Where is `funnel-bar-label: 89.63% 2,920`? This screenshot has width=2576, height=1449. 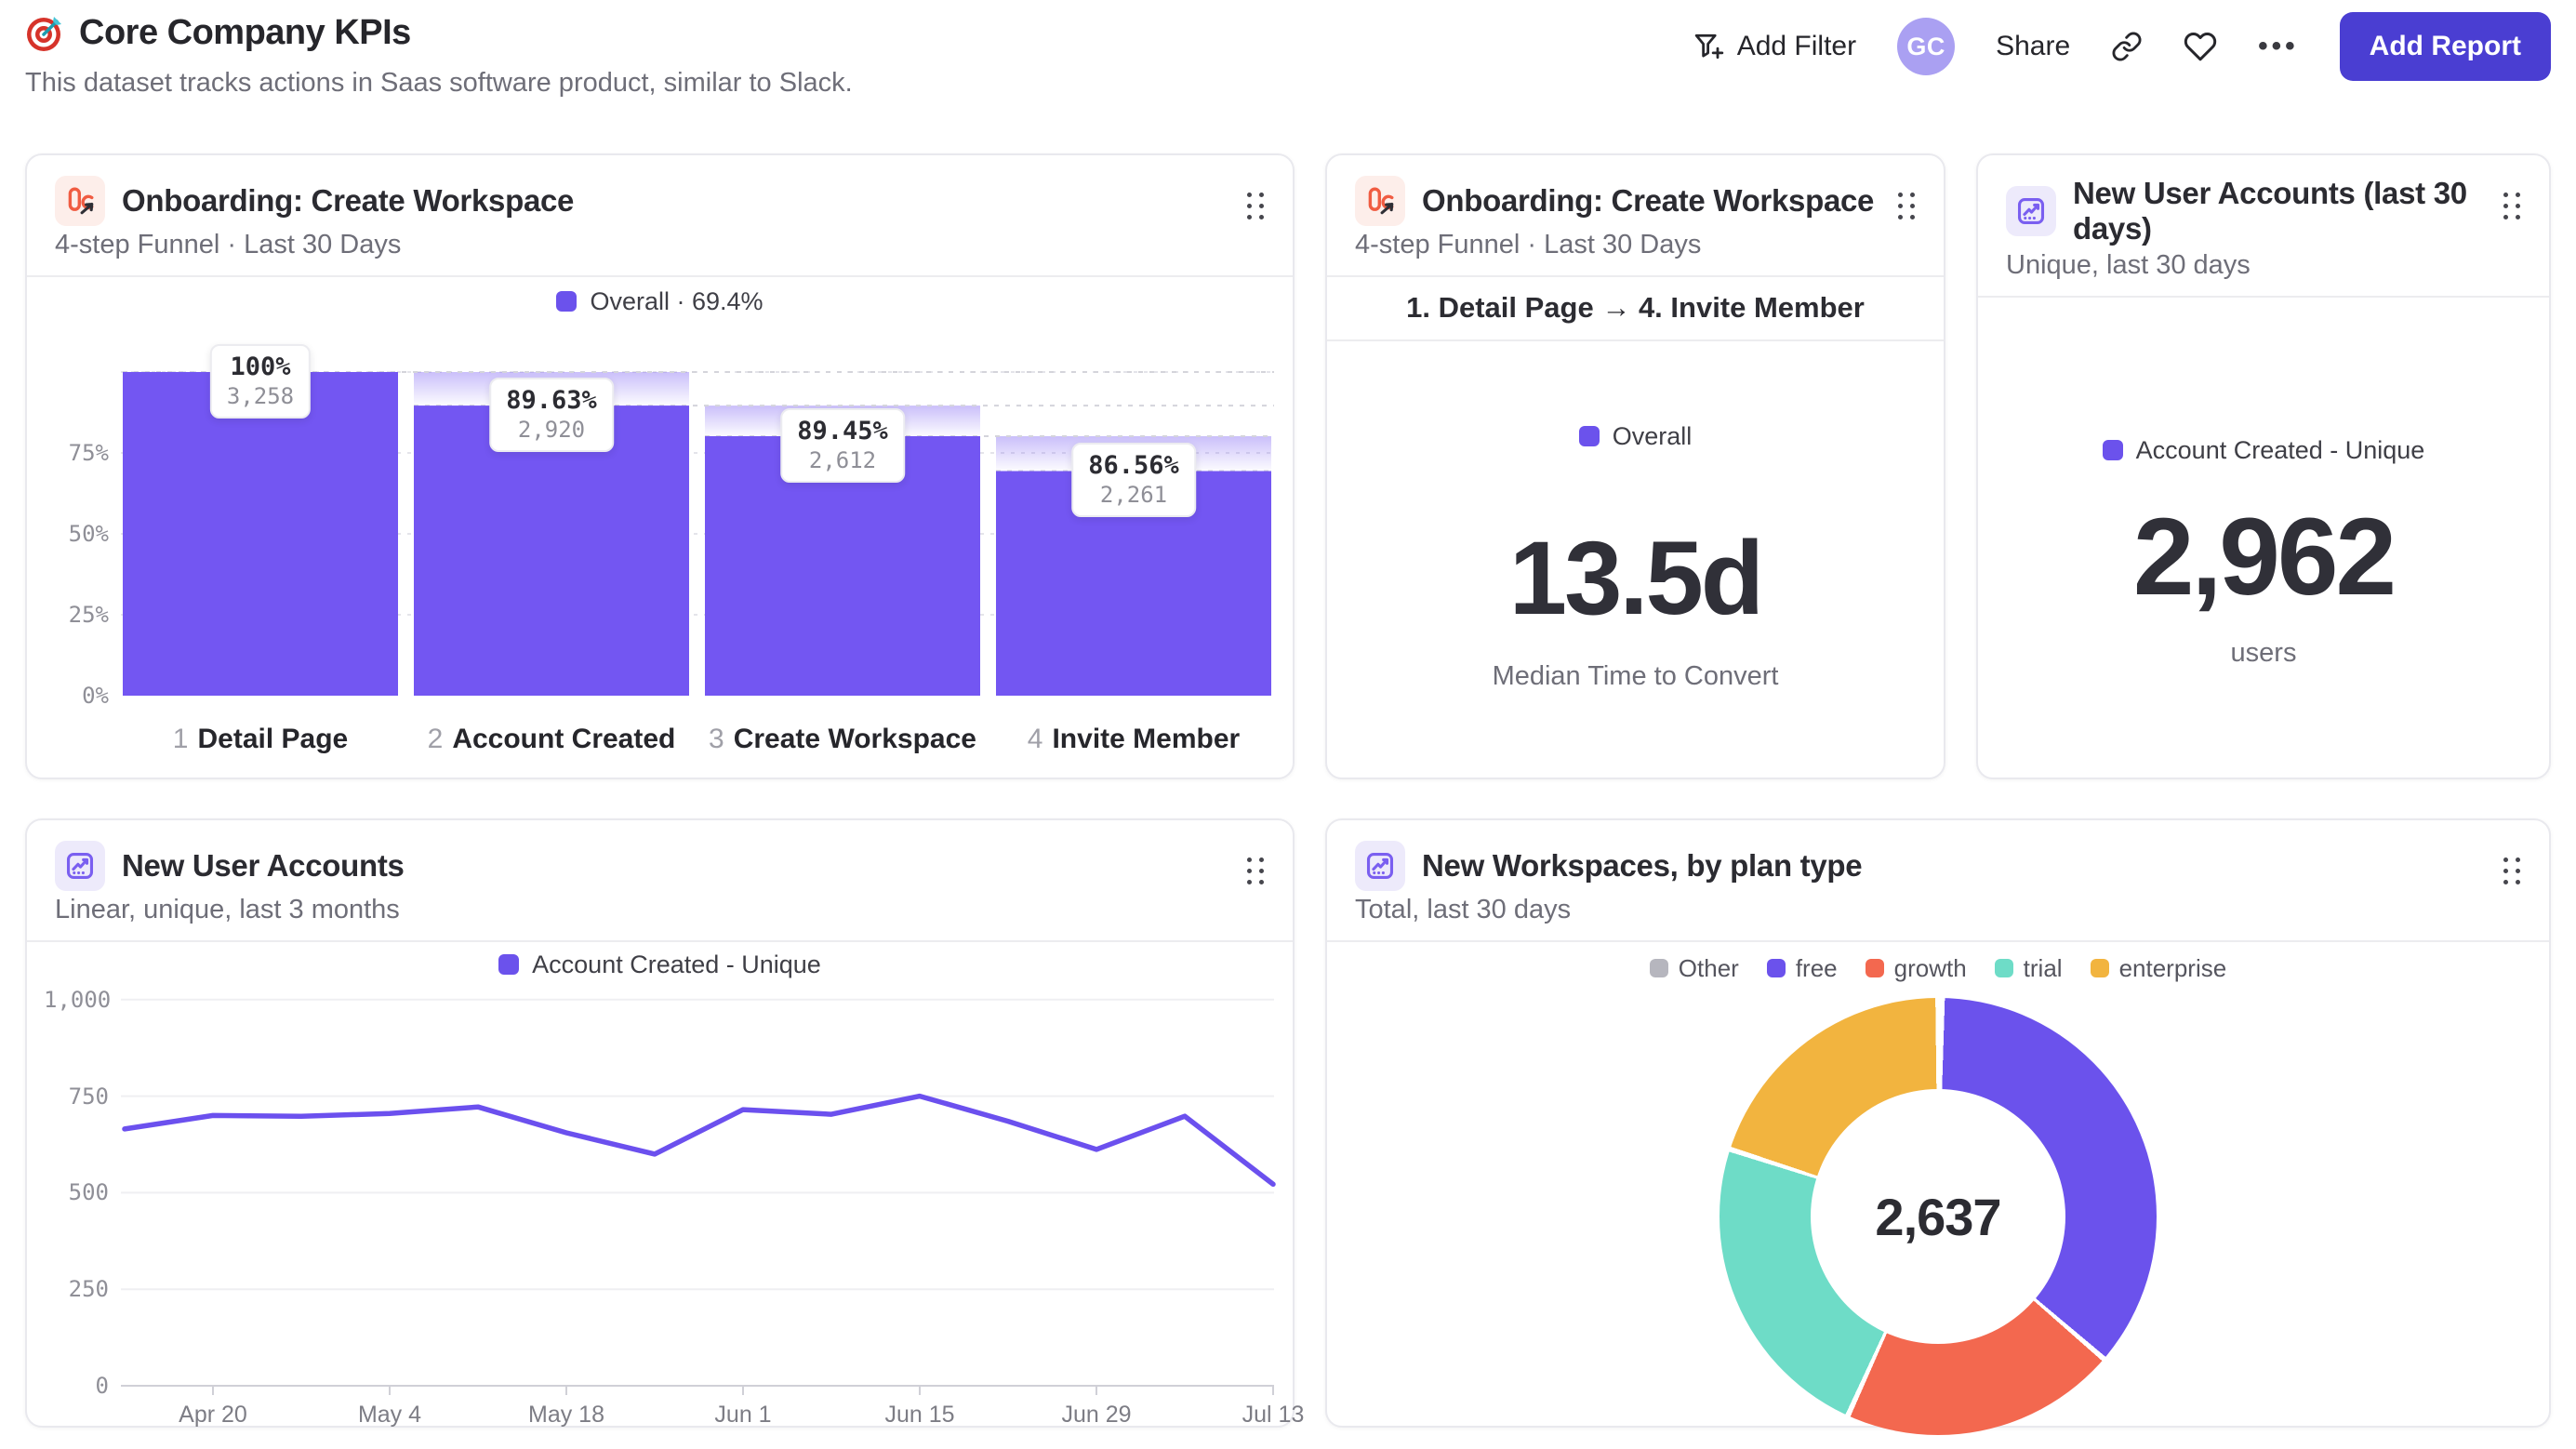 funnel-bar-label: 89.63% 2,920 is located at coordinates (551, 415).